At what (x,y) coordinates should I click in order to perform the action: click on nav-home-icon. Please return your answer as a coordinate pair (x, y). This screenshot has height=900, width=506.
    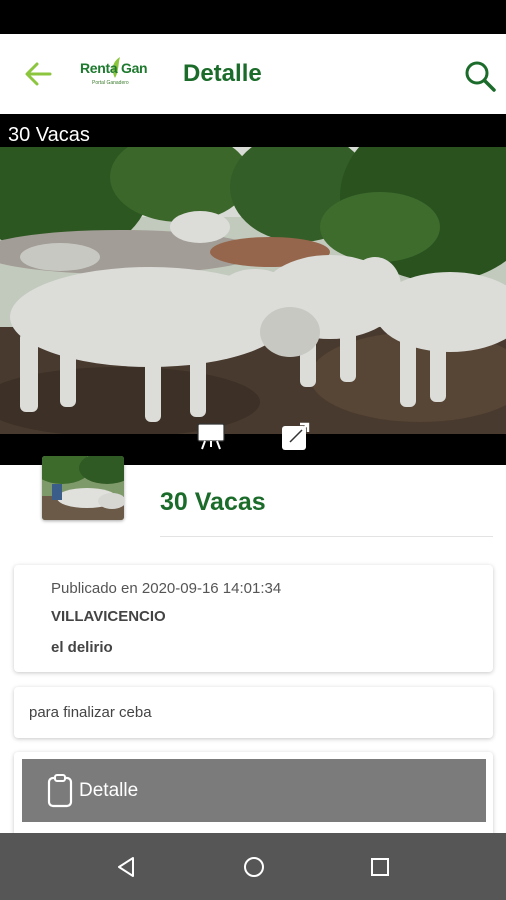
    Looking at the image, I should click on (254, 867).